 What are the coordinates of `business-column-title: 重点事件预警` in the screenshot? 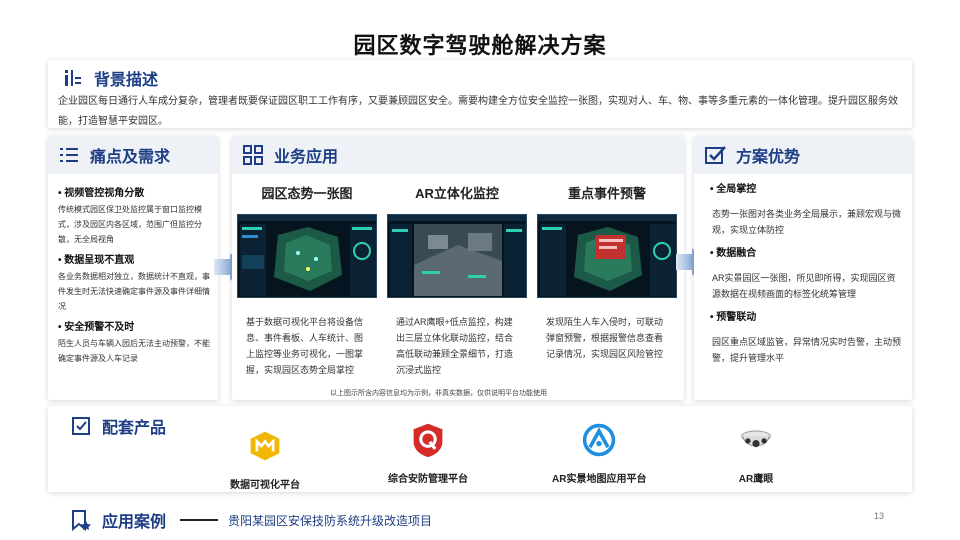 It's located at (606, 193).